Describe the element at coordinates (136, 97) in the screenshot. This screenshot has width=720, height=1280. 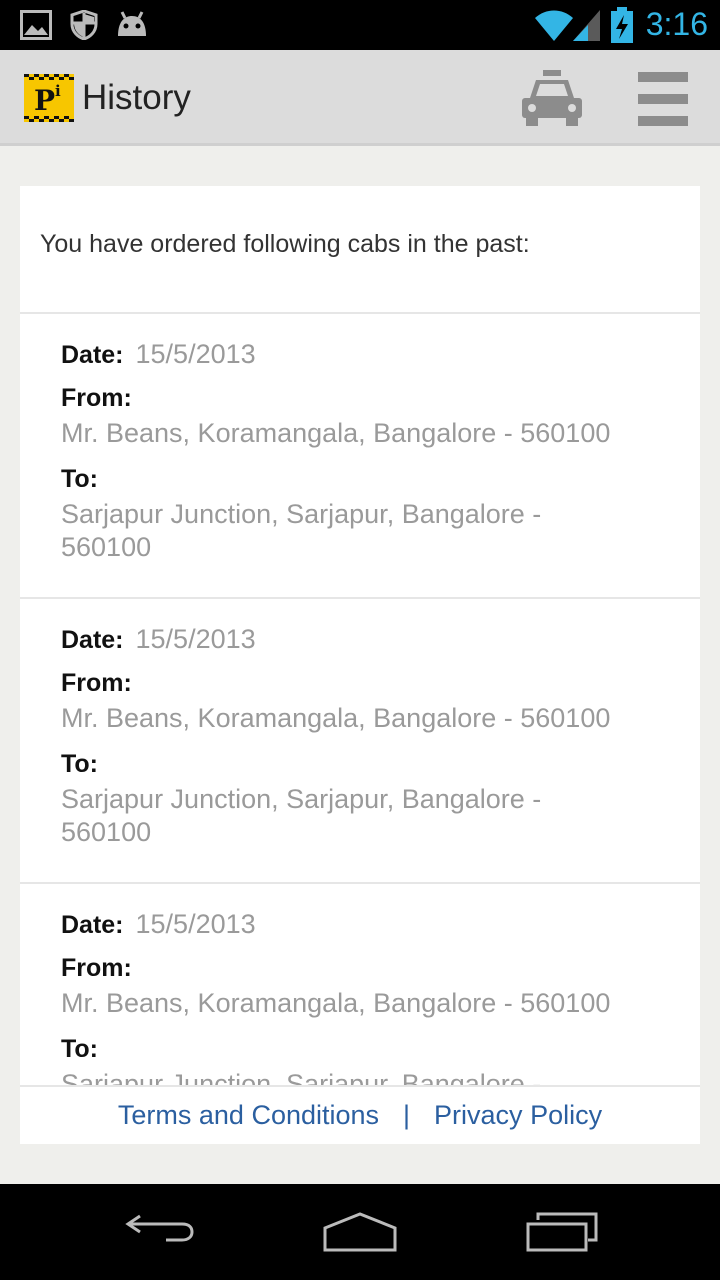
I see `page-title: History` at that location.